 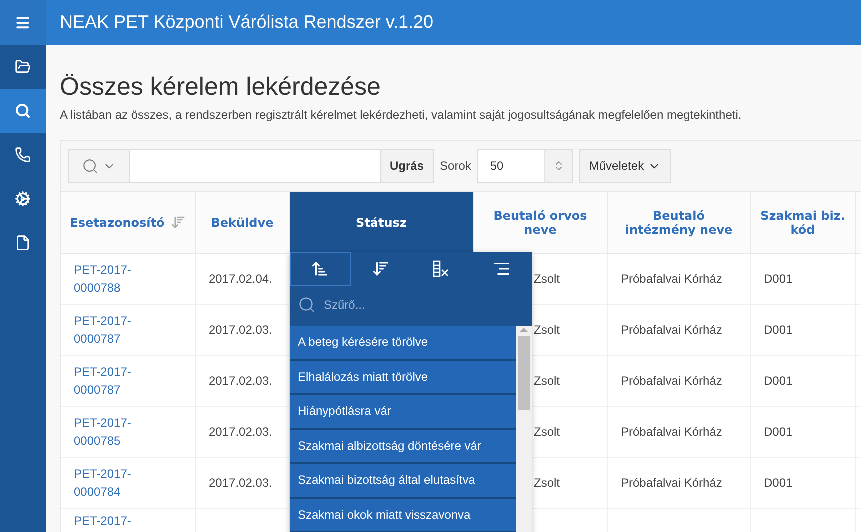 I want to click on menu-action-button, so click(x=320, y=269).